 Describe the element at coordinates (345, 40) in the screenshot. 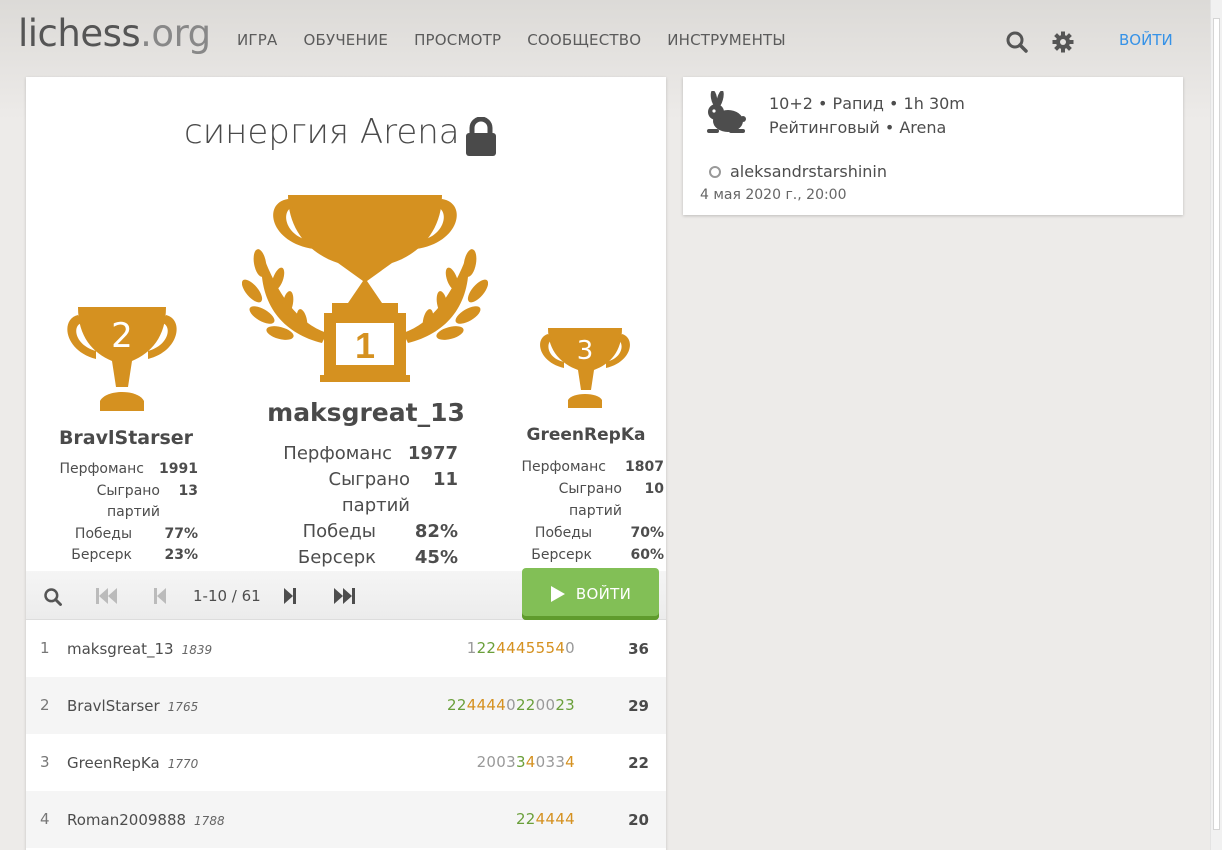

I see `nav-learn: ОБУЧЕНИЕ` at that location.